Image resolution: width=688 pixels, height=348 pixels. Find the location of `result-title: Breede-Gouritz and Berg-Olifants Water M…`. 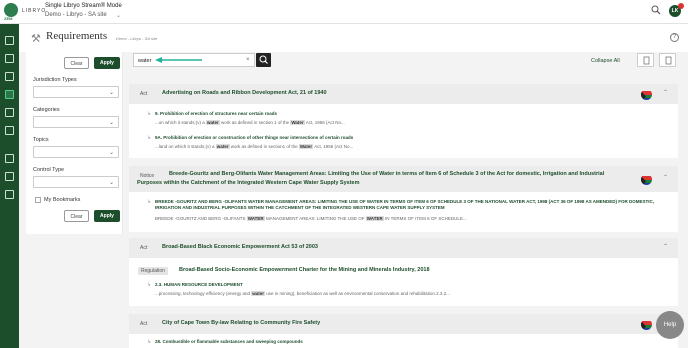

result-title: Breede-Gouritz and Berg-Olifants Water M… is located at coordinates (382, 179).